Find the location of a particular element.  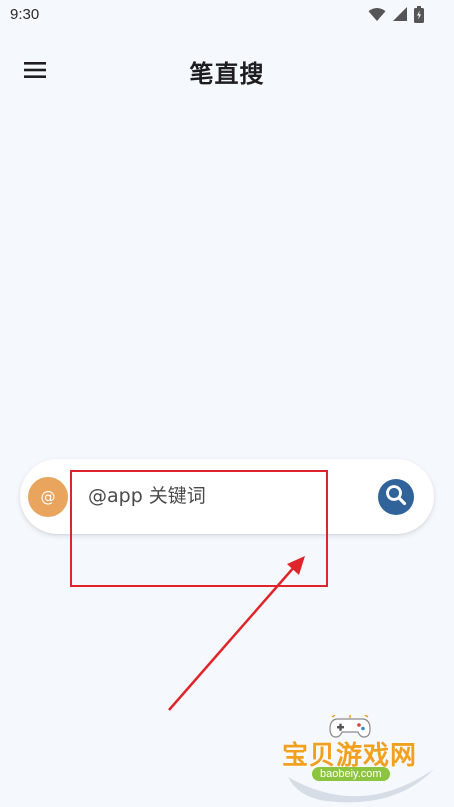

status-bar: 9:30 is located at coordinates (227, 15).